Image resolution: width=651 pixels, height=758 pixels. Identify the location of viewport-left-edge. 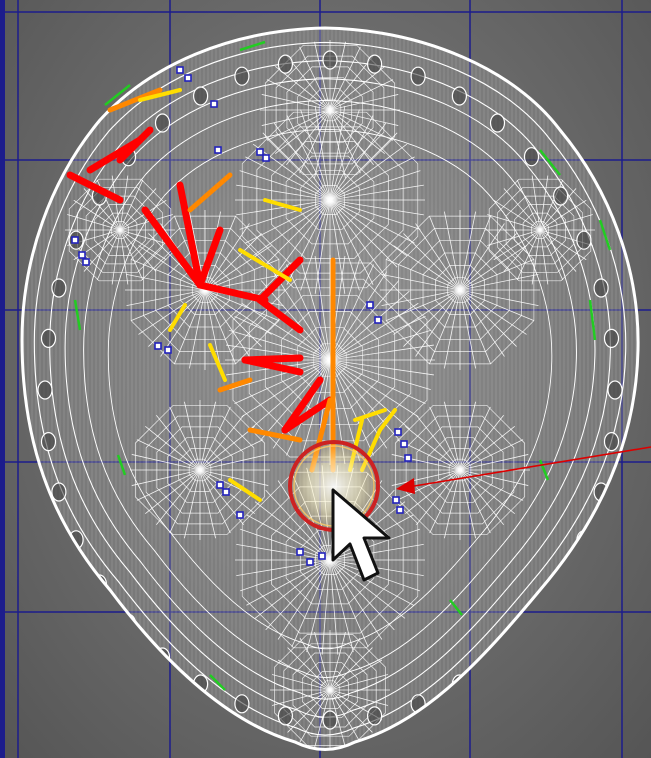
(2, 379).